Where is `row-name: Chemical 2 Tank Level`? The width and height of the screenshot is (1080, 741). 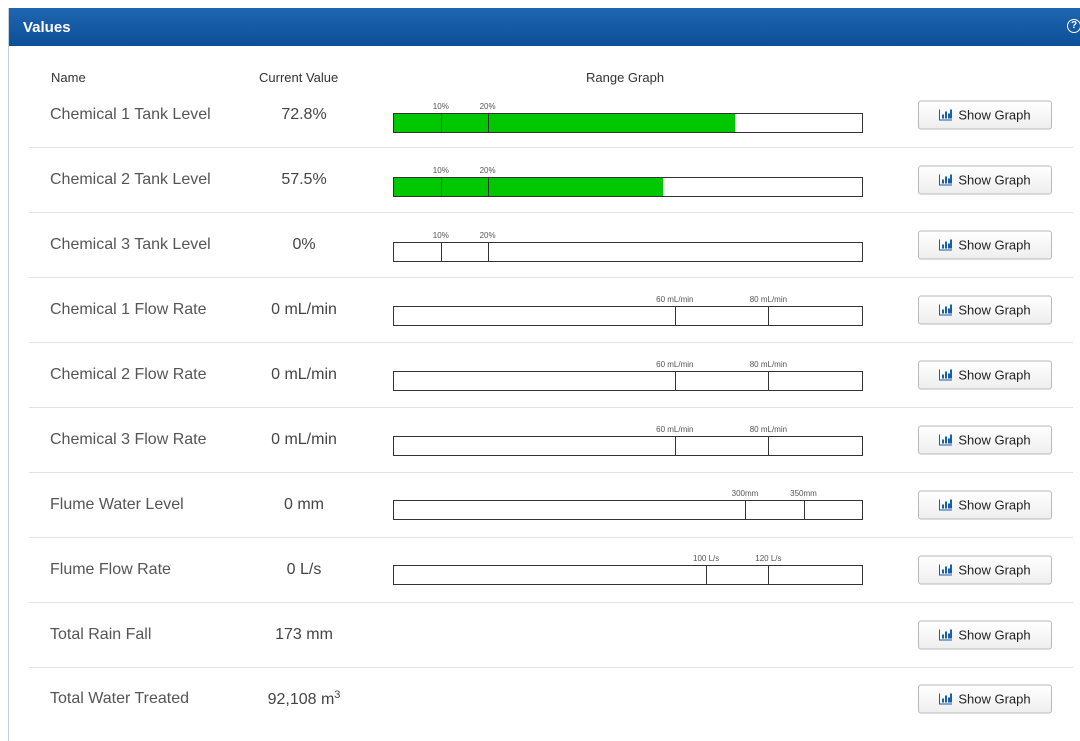 row-name: Chemical 2 Tank Level is located at coordinates (130, 179).